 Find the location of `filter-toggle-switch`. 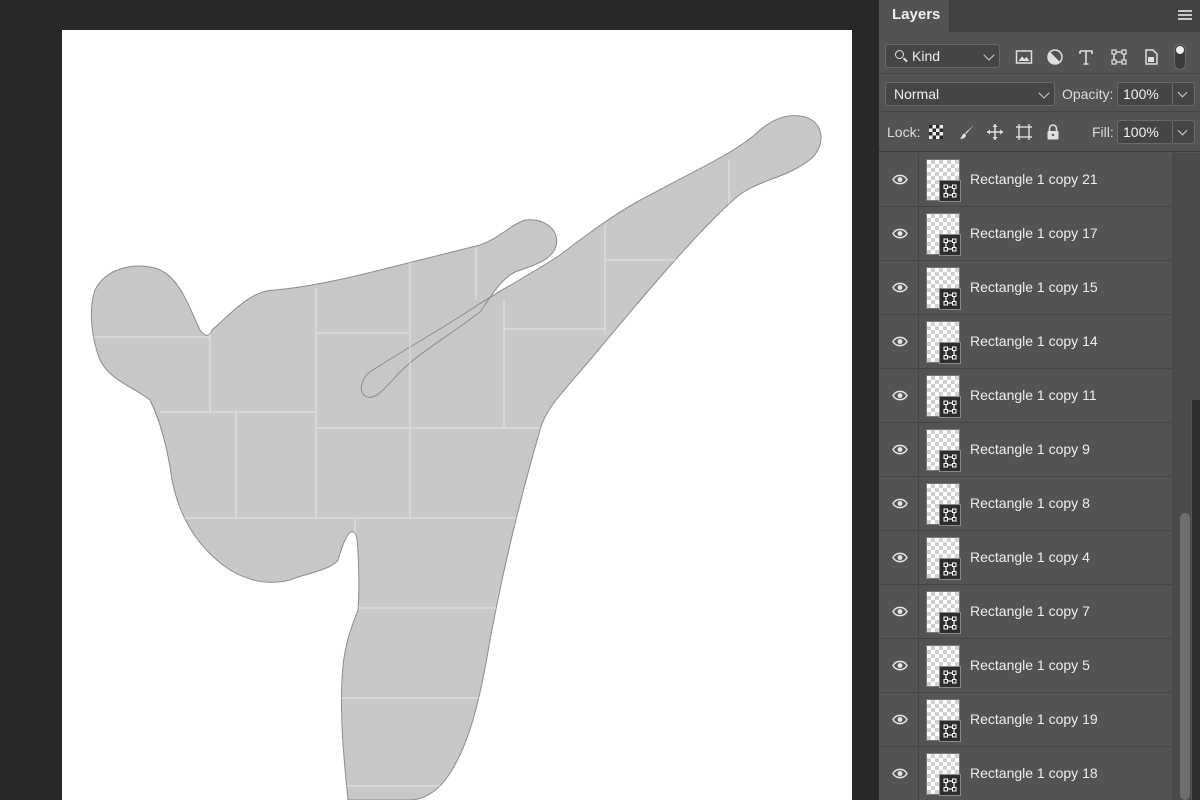

filter-toggle-switch is located at coordinates (1180, 57).